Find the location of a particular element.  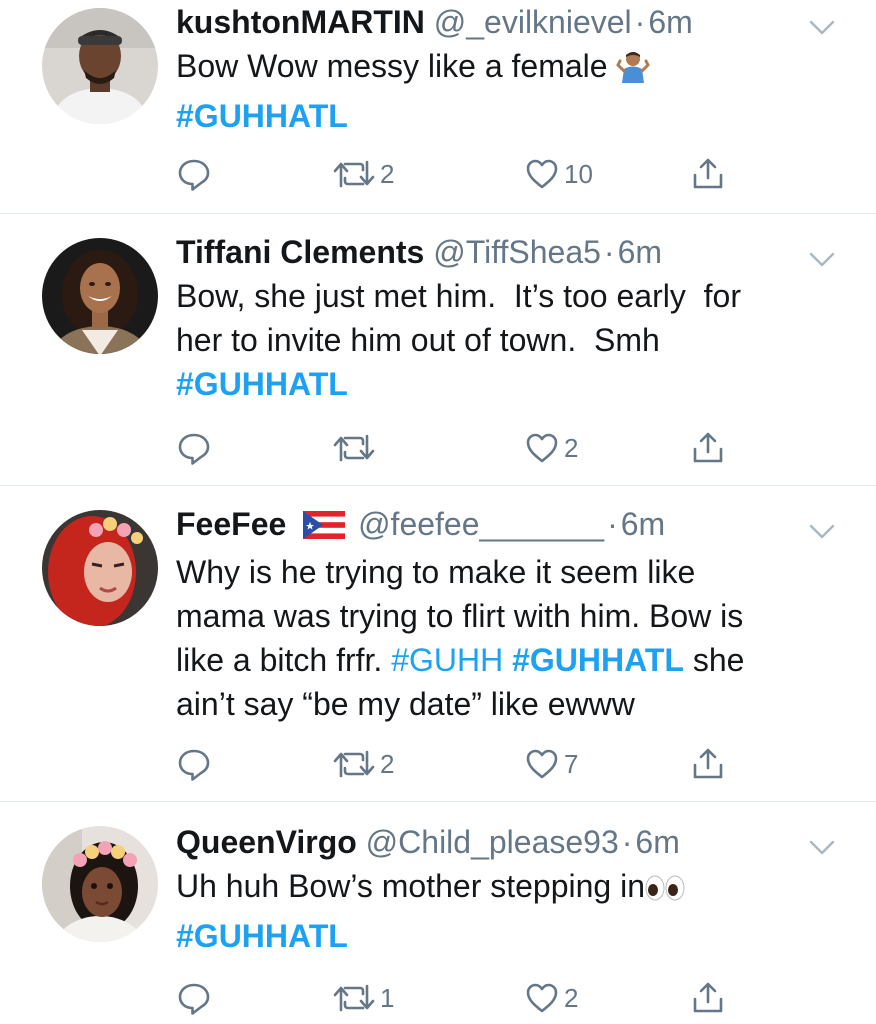

person-shrugging-icon is located at coordinates (633, 71).